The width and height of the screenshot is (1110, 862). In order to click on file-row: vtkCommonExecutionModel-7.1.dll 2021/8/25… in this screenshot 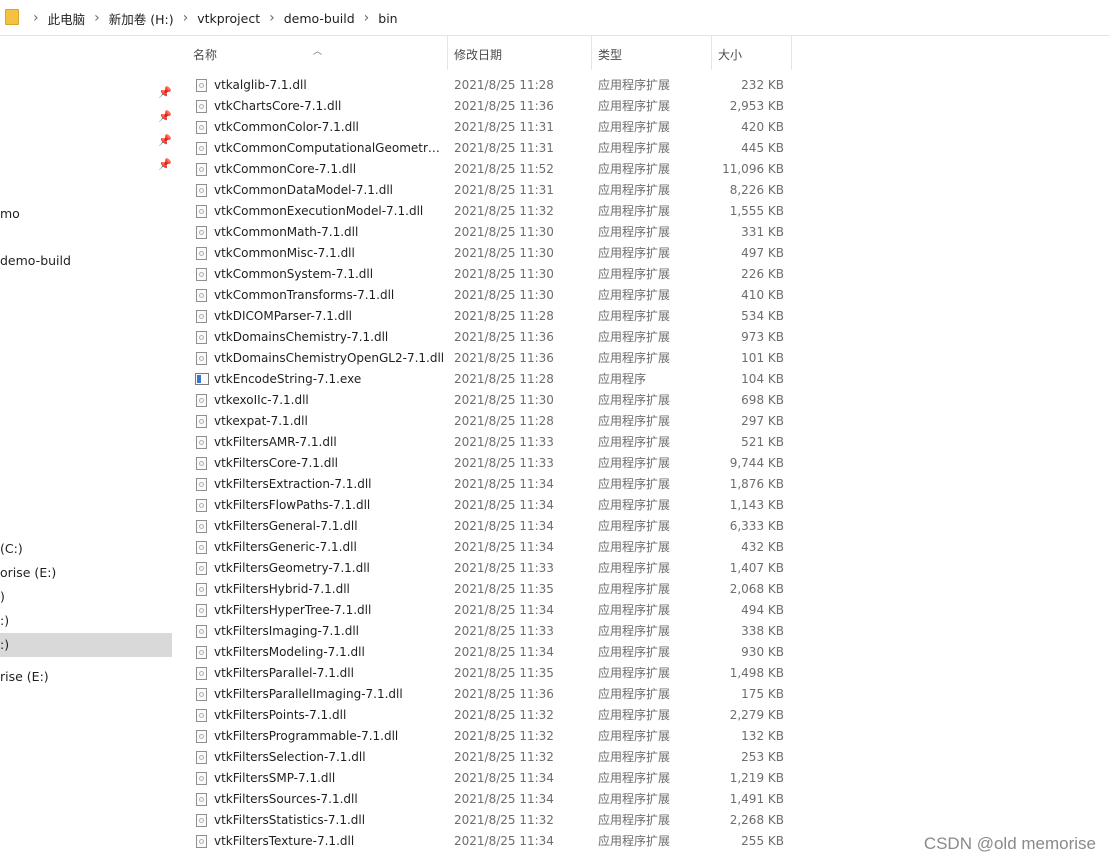, I will do `click(485, 211)`.